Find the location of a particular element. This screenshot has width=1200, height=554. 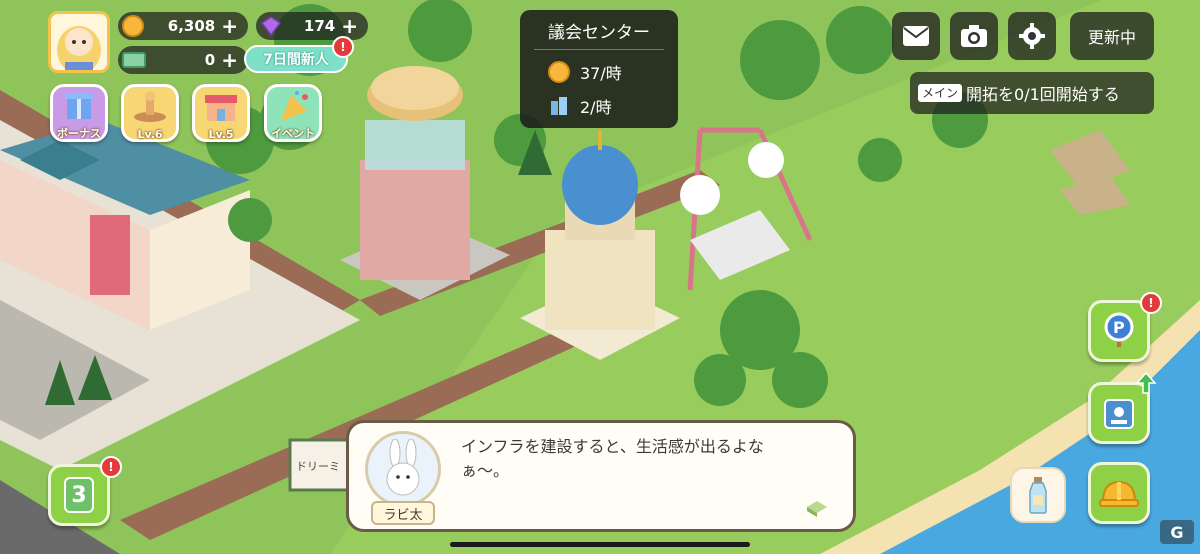

gem-icon is located at coordinates (271, 26).